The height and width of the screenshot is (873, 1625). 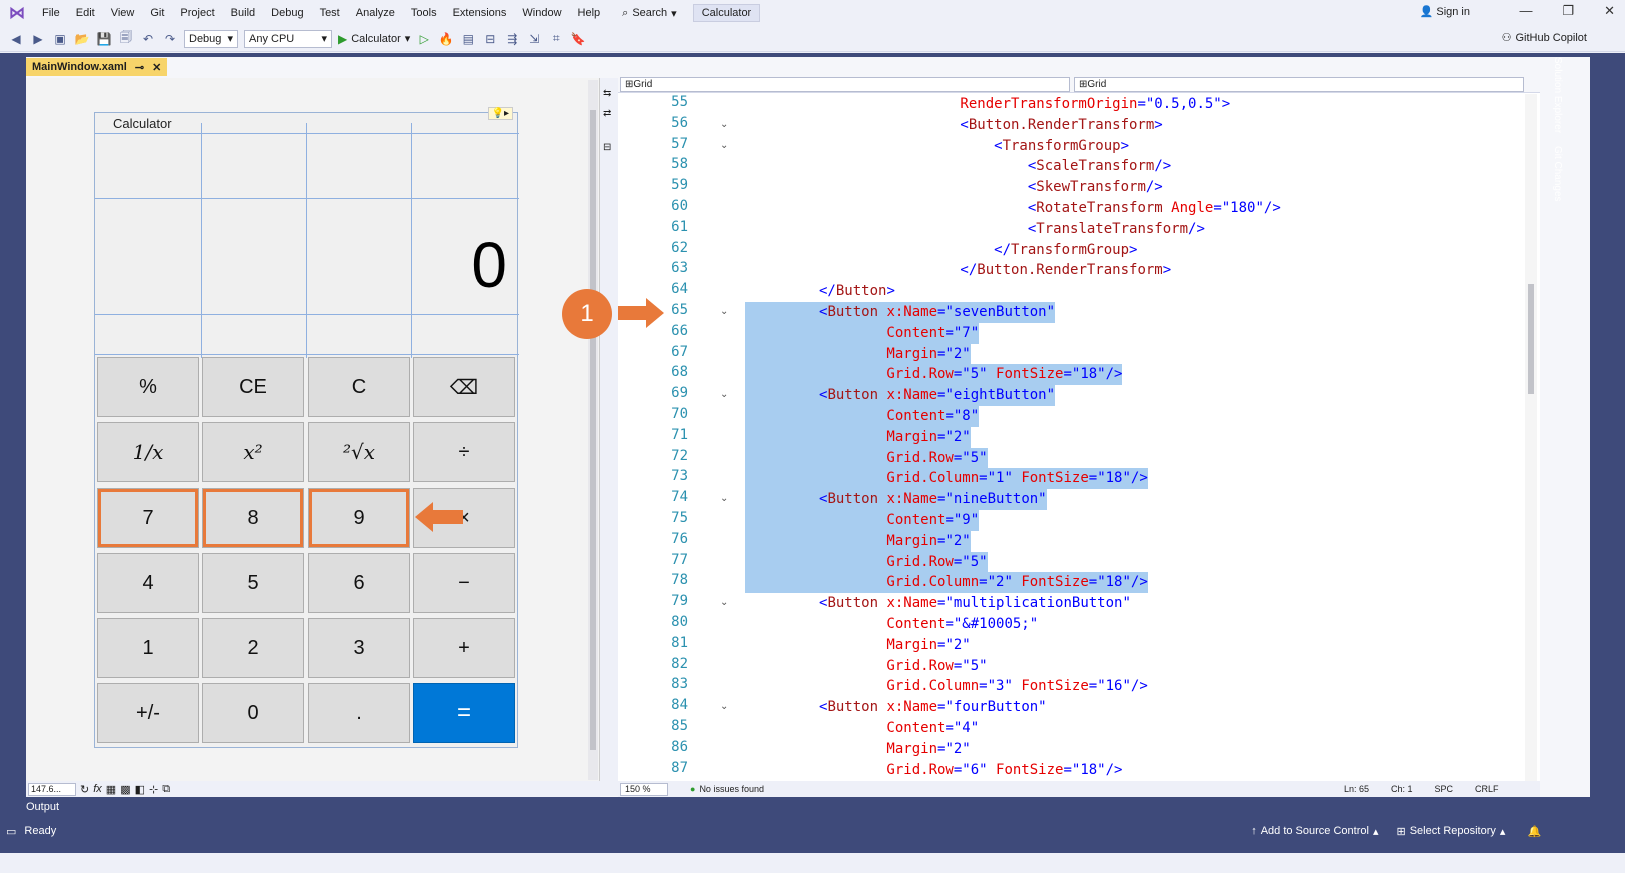 I want to click on whitespace-indicator: SPC, so click(x=1444, y=789).